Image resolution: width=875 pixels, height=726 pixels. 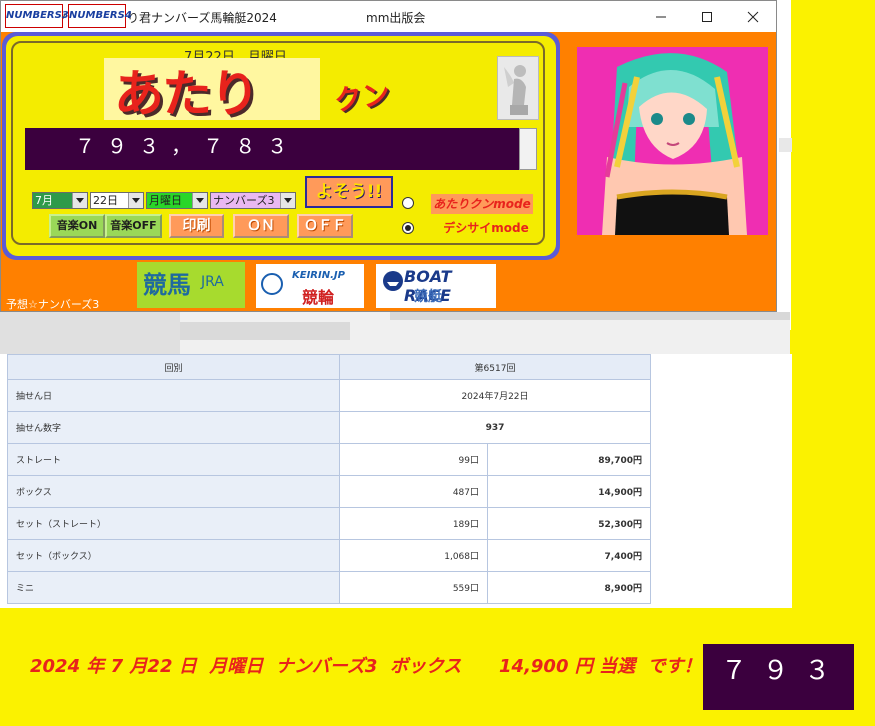 I want to click on header-cell: 回別, so click(x=173, y=367).